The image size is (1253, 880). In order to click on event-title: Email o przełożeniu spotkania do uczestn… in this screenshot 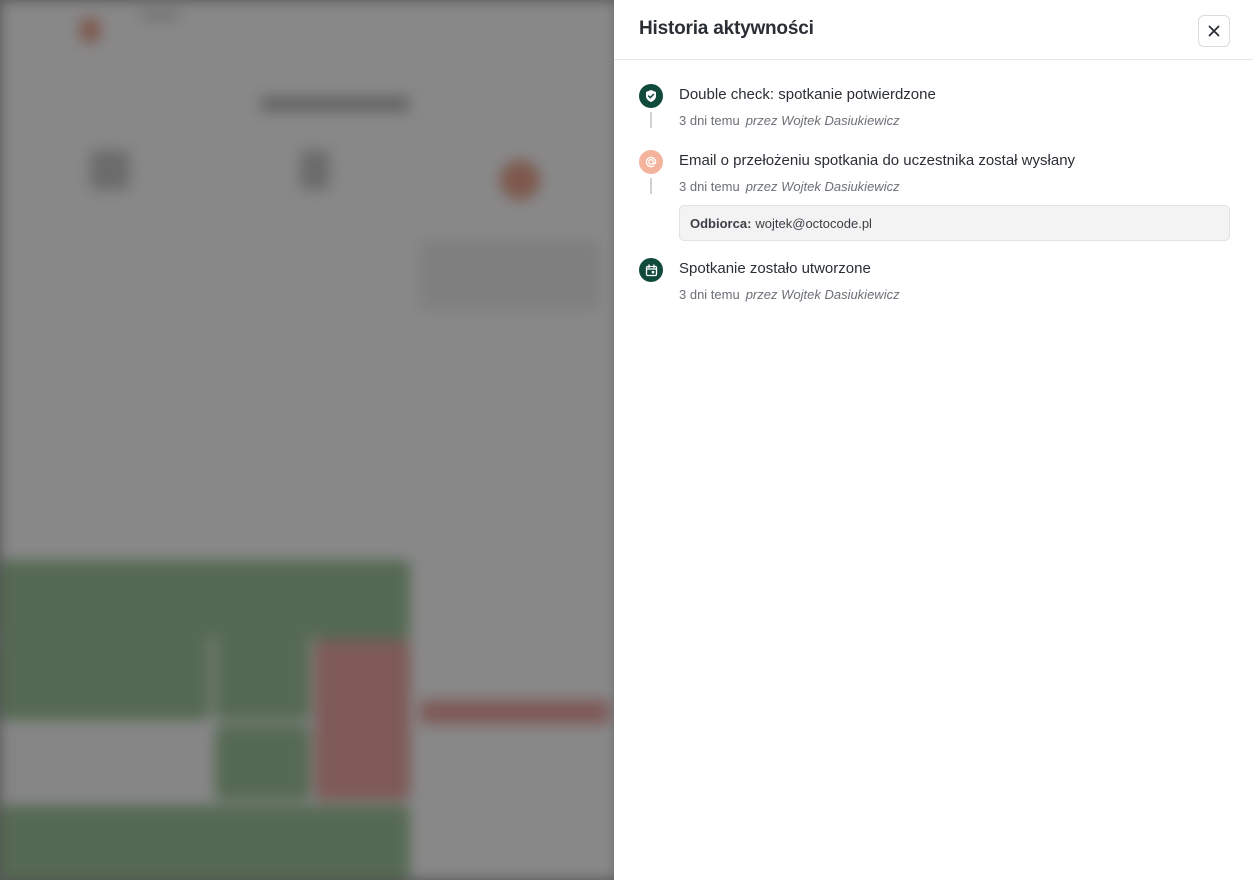, I will do `click(877, 160)`.